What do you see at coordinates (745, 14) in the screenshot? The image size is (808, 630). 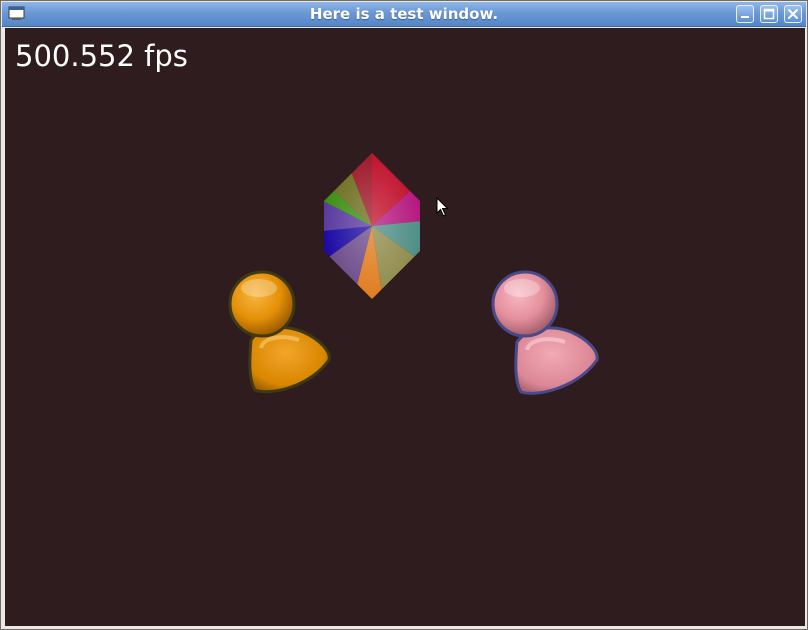 I see `minimize-button` at bounding box center [745, 14].